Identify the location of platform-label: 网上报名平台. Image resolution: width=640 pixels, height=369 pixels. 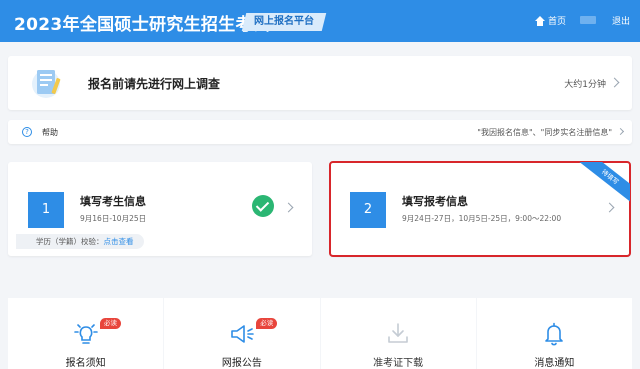
(284, 21).